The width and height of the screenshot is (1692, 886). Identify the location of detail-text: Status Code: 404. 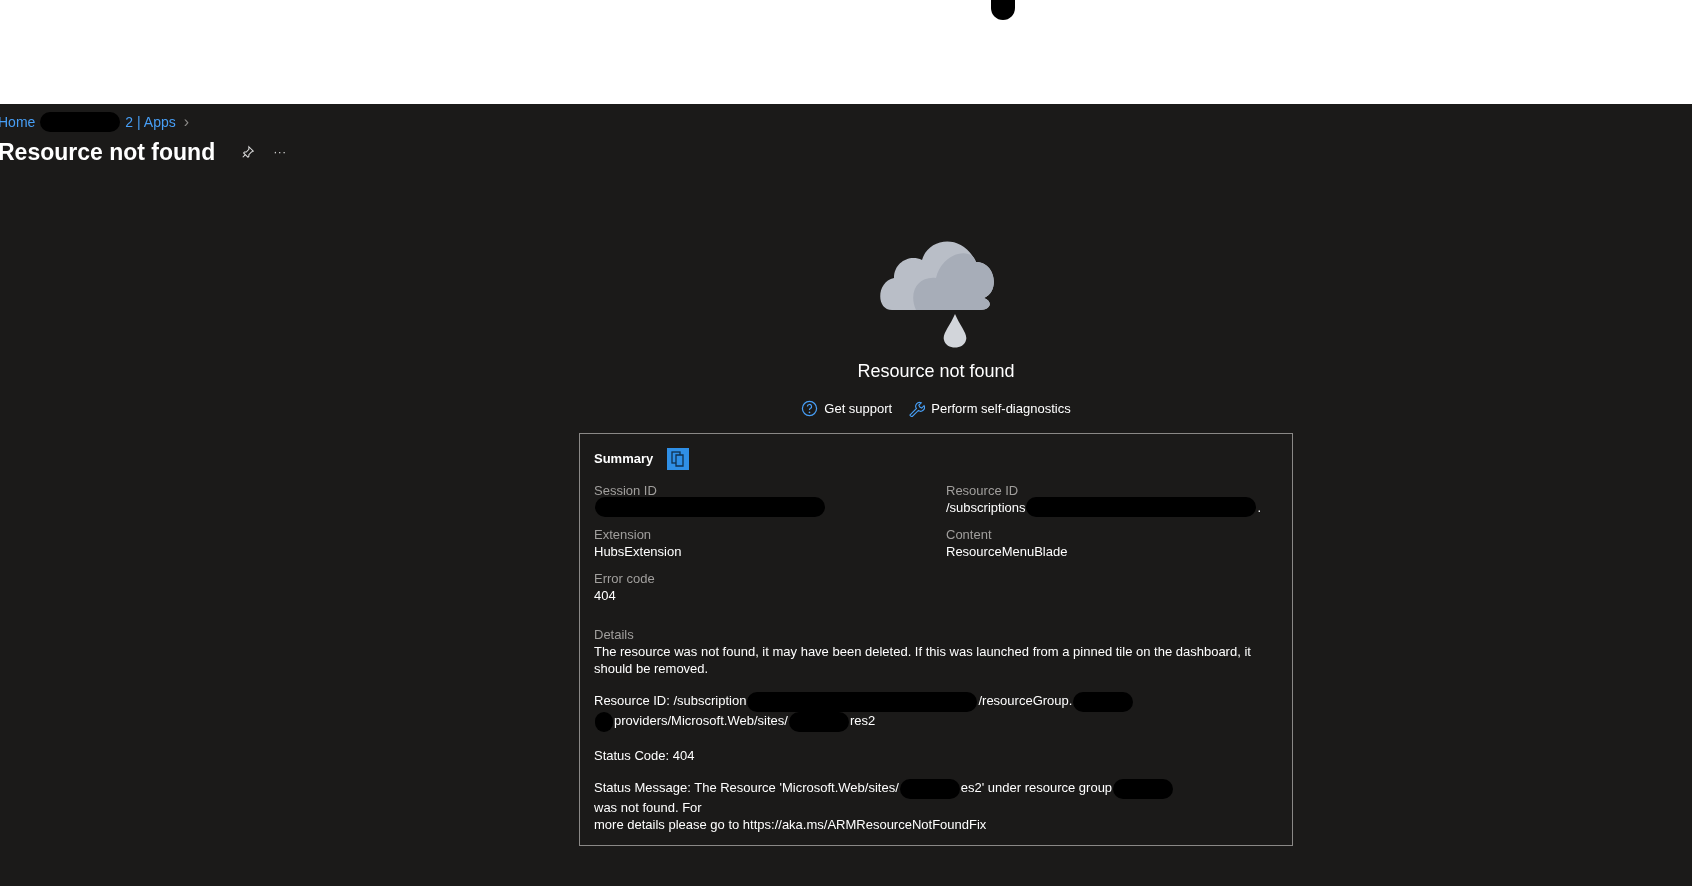
(644, 755).